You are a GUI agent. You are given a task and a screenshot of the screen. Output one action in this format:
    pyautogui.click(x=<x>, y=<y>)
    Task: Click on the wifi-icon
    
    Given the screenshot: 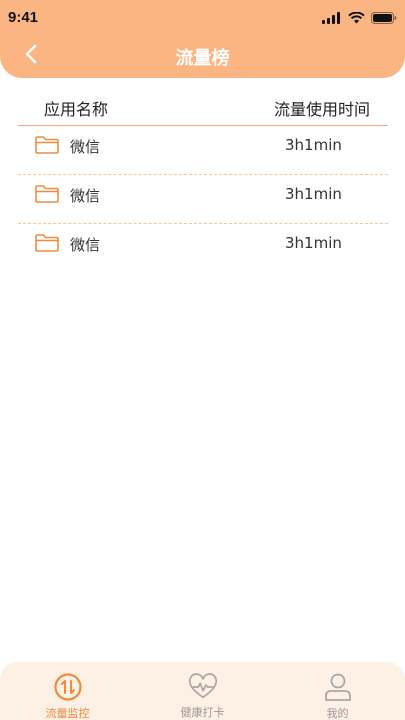 What is the action you would take?
    pyautogui.click(x=356, y=18)
    